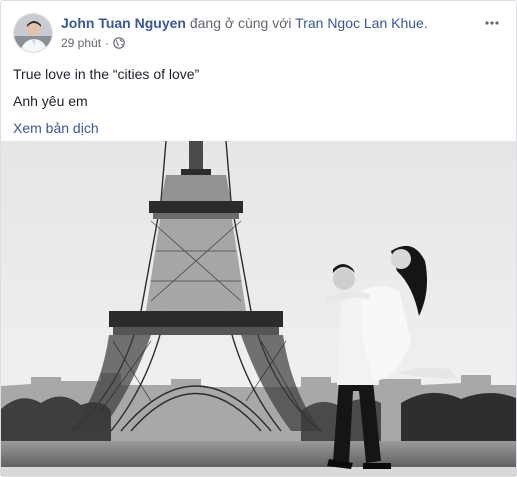 The image size is (517, 477). Describe the element at coordinates (240, 23) in the screenshot. I see `with-text: đang ở cùng với` at that location.